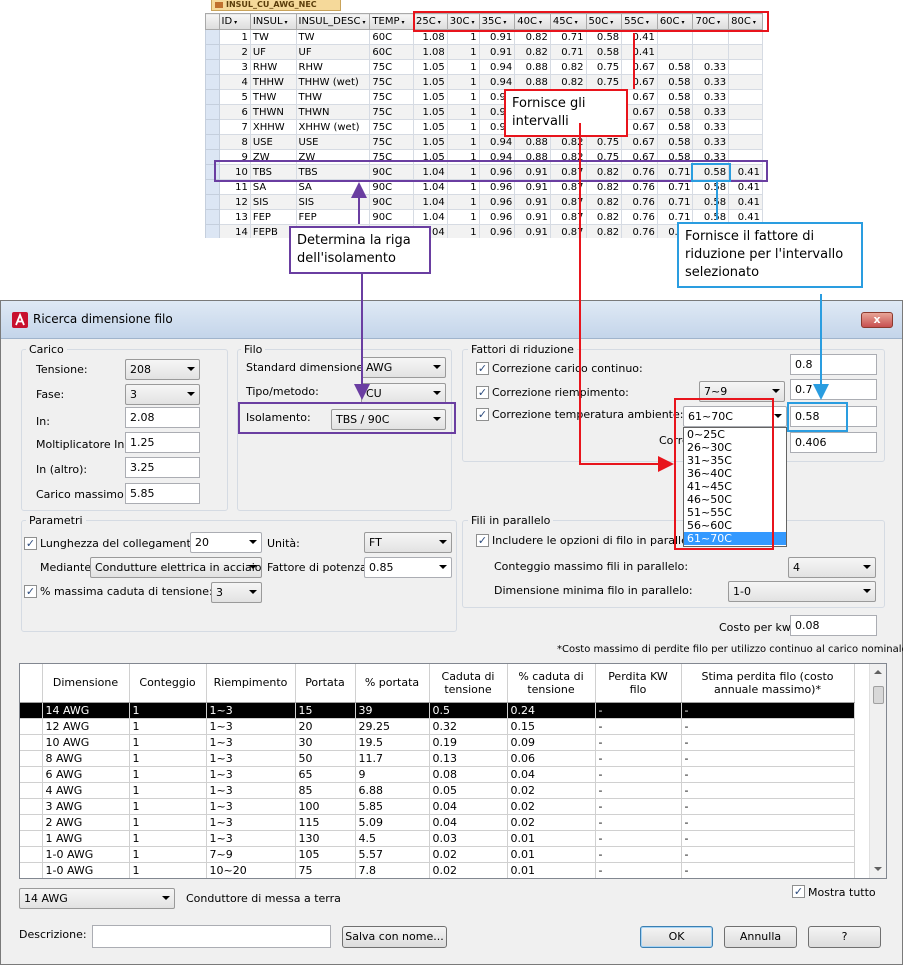 The width and height of the screenshot is (903, 965). Describe the element at coordinates (162, 467) in the screenshot. I see `in-altro-field: 3.25` at that location.